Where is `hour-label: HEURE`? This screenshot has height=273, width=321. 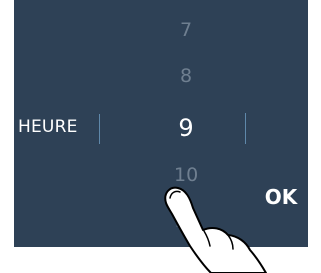
hour-label: HEURE is located at coordinates (48, 127).